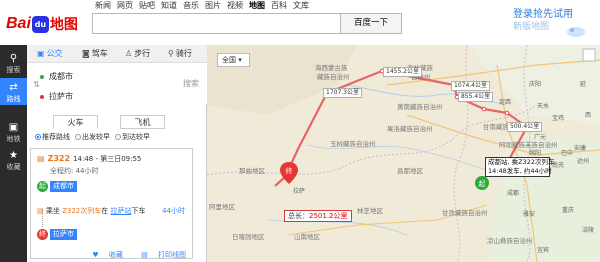 The image size is (600, 262). What do you see at coordinates (61, 76) in the screenshot?
I see `origin-value: 成都市` at bounding box center [61, 76].